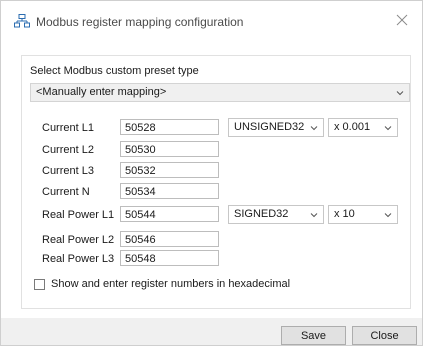  I want to click on save-button: Save, so click(313, 335).